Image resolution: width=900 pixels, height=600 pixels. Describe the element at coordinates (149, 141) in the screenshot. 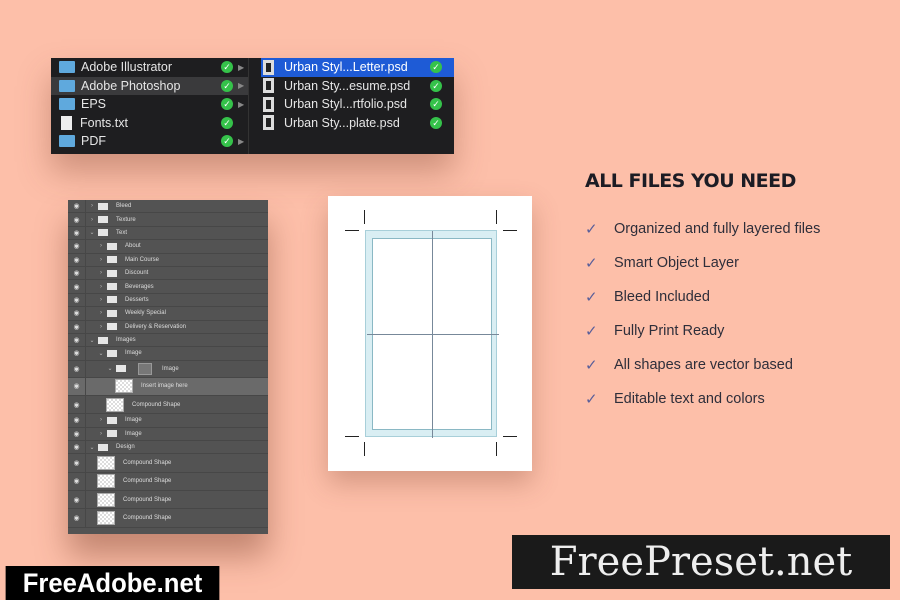

I see `finder-item: PDF ✓ ▶` at that location.